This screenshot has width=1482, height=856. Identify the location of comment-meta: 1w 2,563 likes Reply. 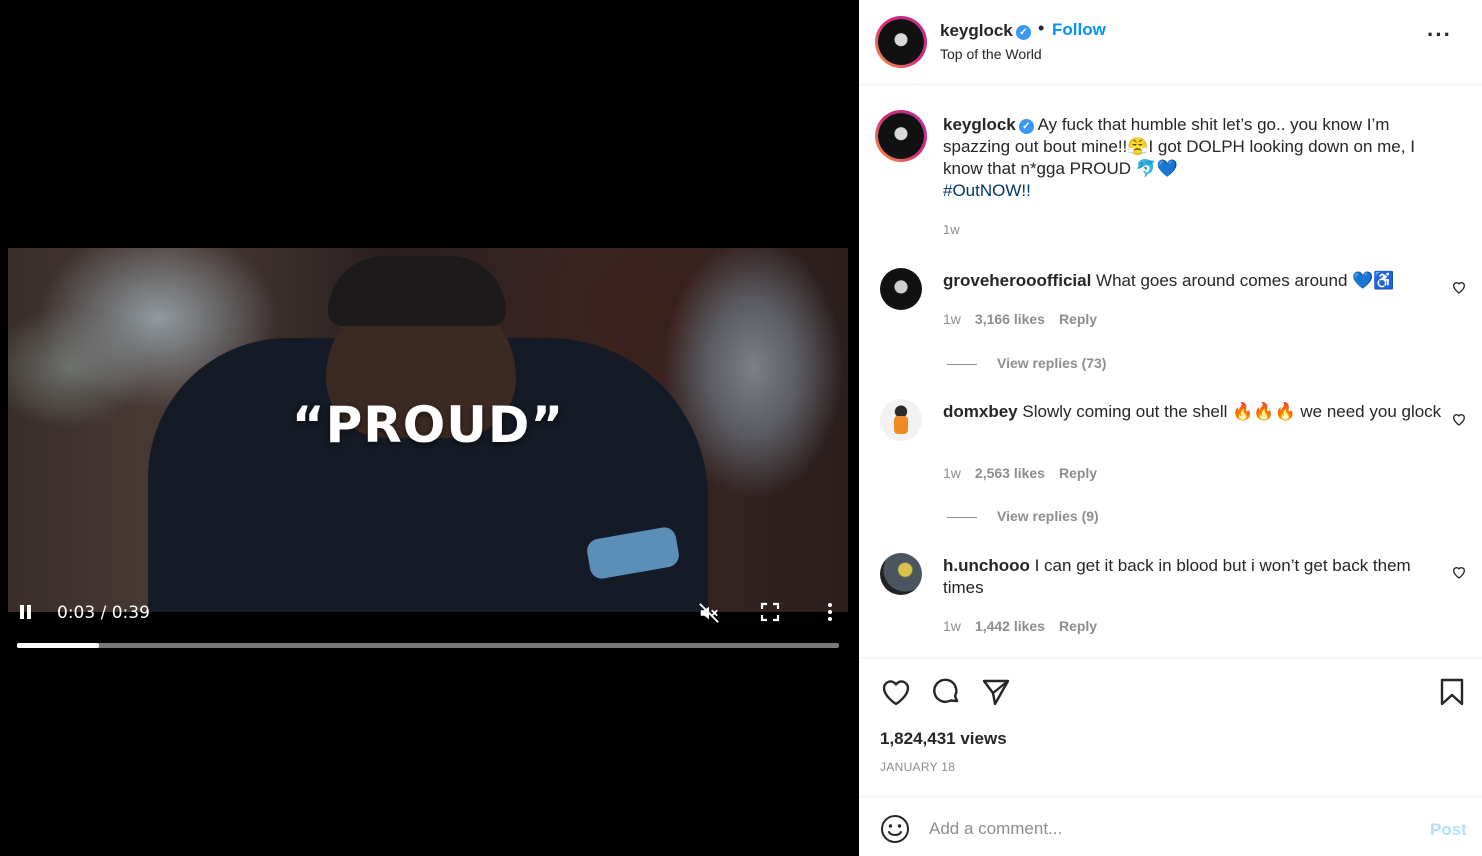
(1027, 473).